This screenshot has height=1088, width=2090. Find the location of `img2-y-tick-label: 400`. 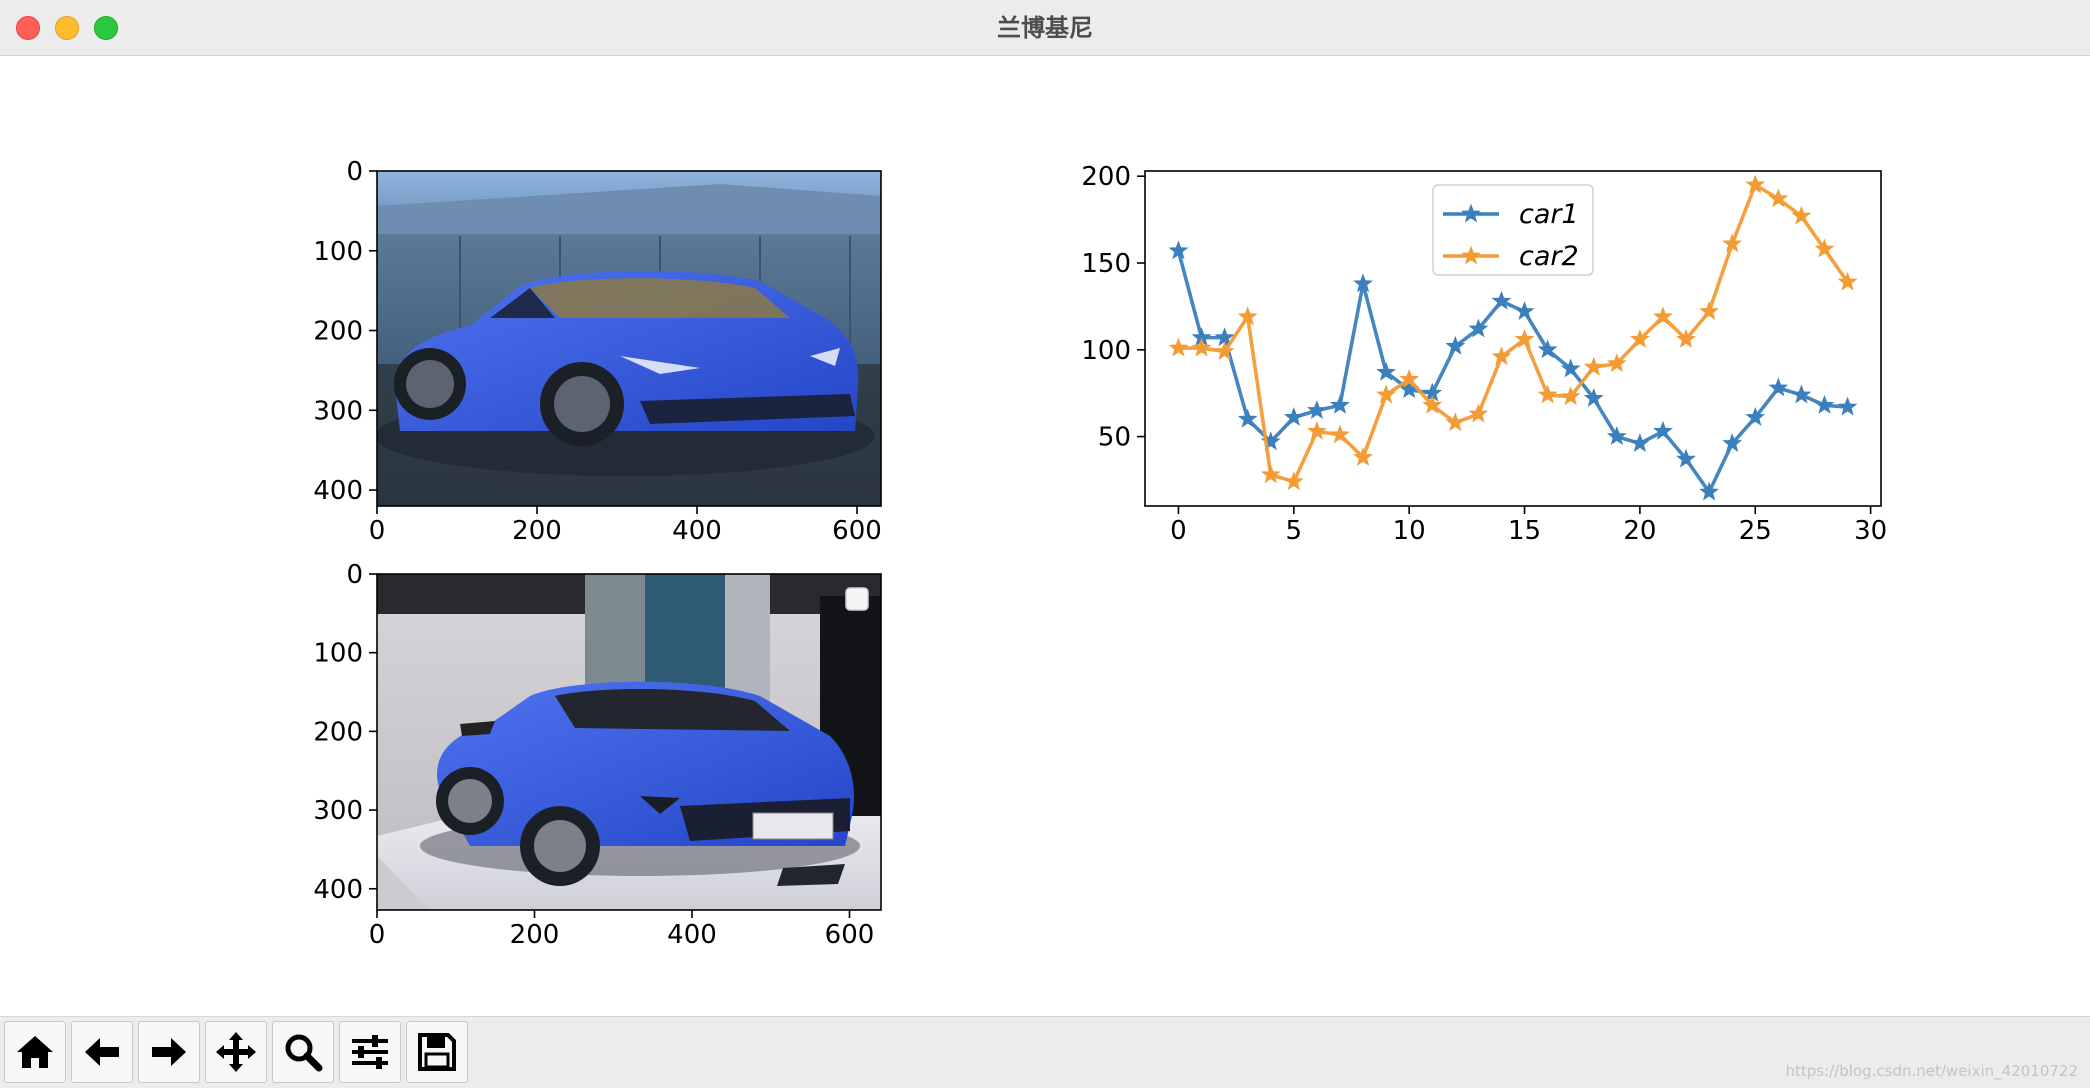

img2-y-tick-label: 400 is located at coordinates (338, 890).